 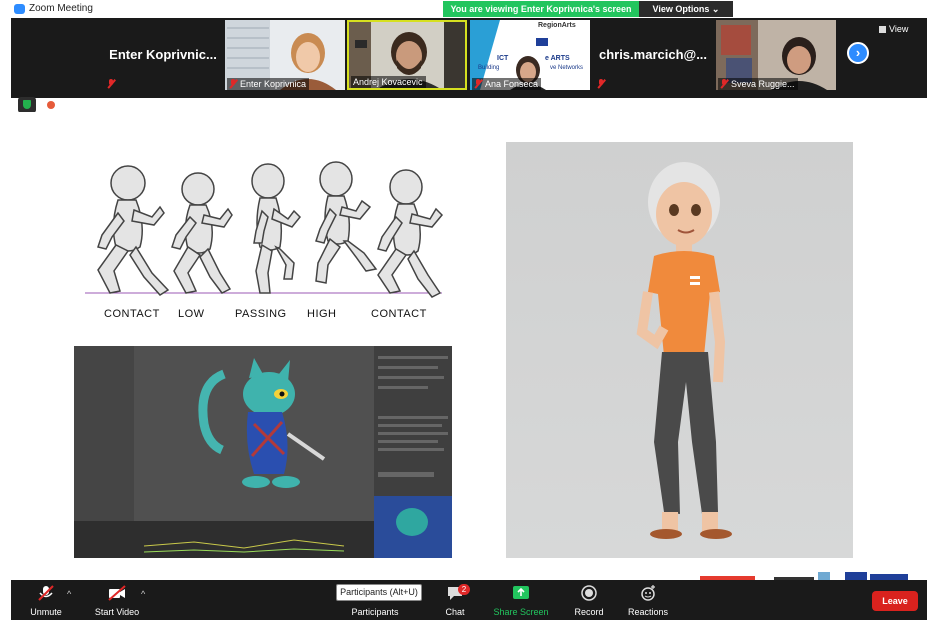 What do you see at coordinates (589, 593) in the screenshot?
I see `record-icon` at bounding box center [589, 593].